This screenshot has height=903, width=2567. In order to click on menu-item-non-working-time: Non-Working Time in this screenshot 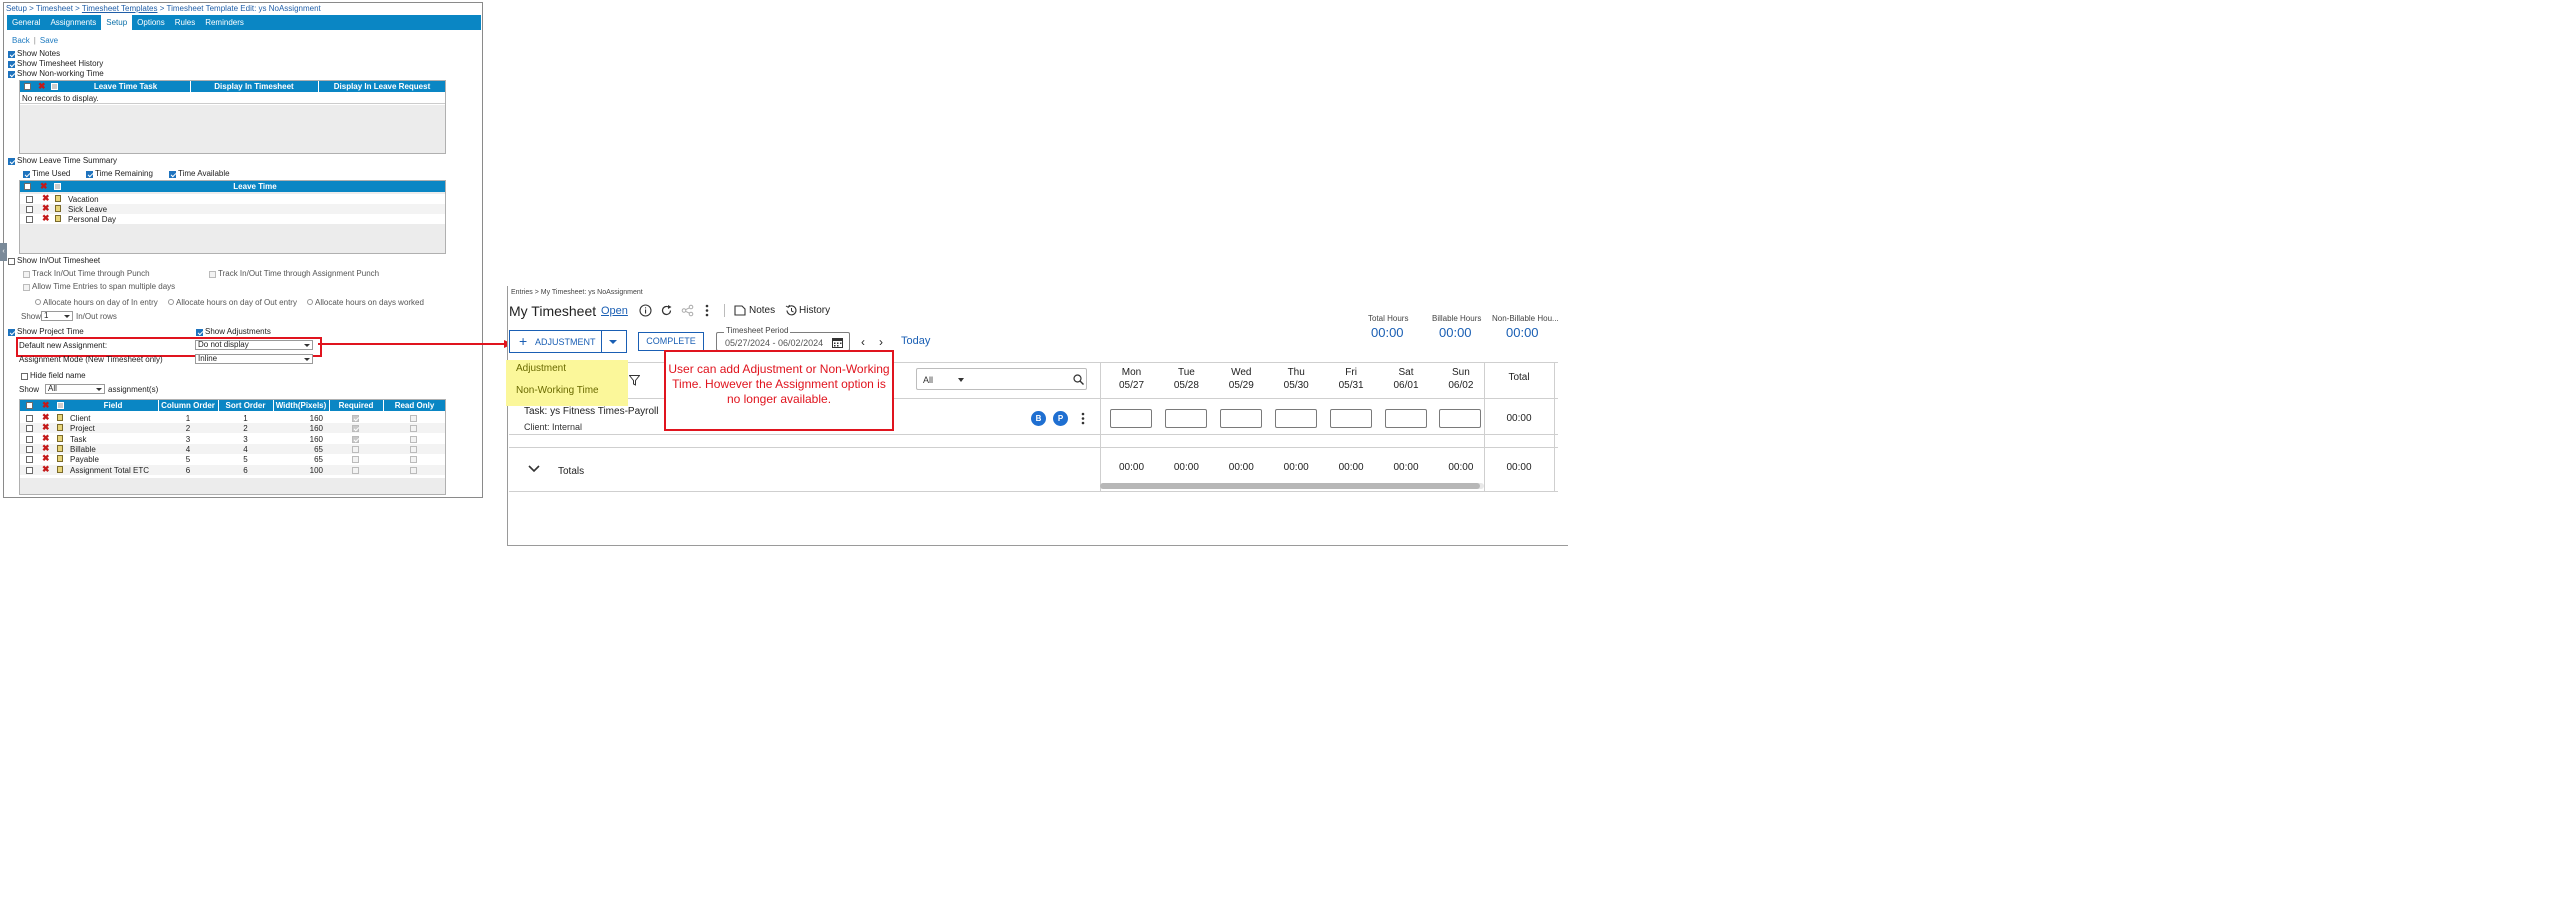, I will do `click(557, 390)`.